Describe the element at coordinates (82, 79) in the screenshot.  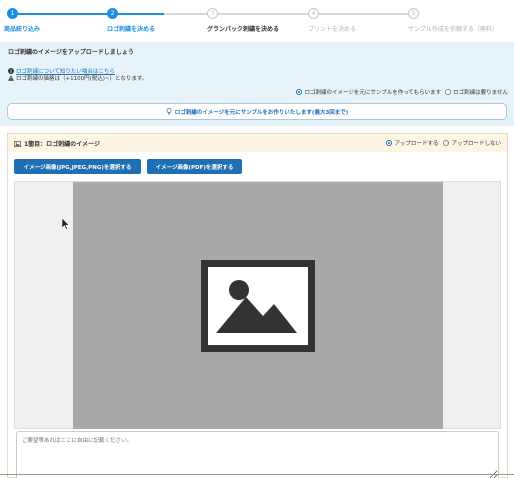
I see `price-note-text: ロゴ刺繍の価格は（+1100円(税込)~）となります。` at that location.